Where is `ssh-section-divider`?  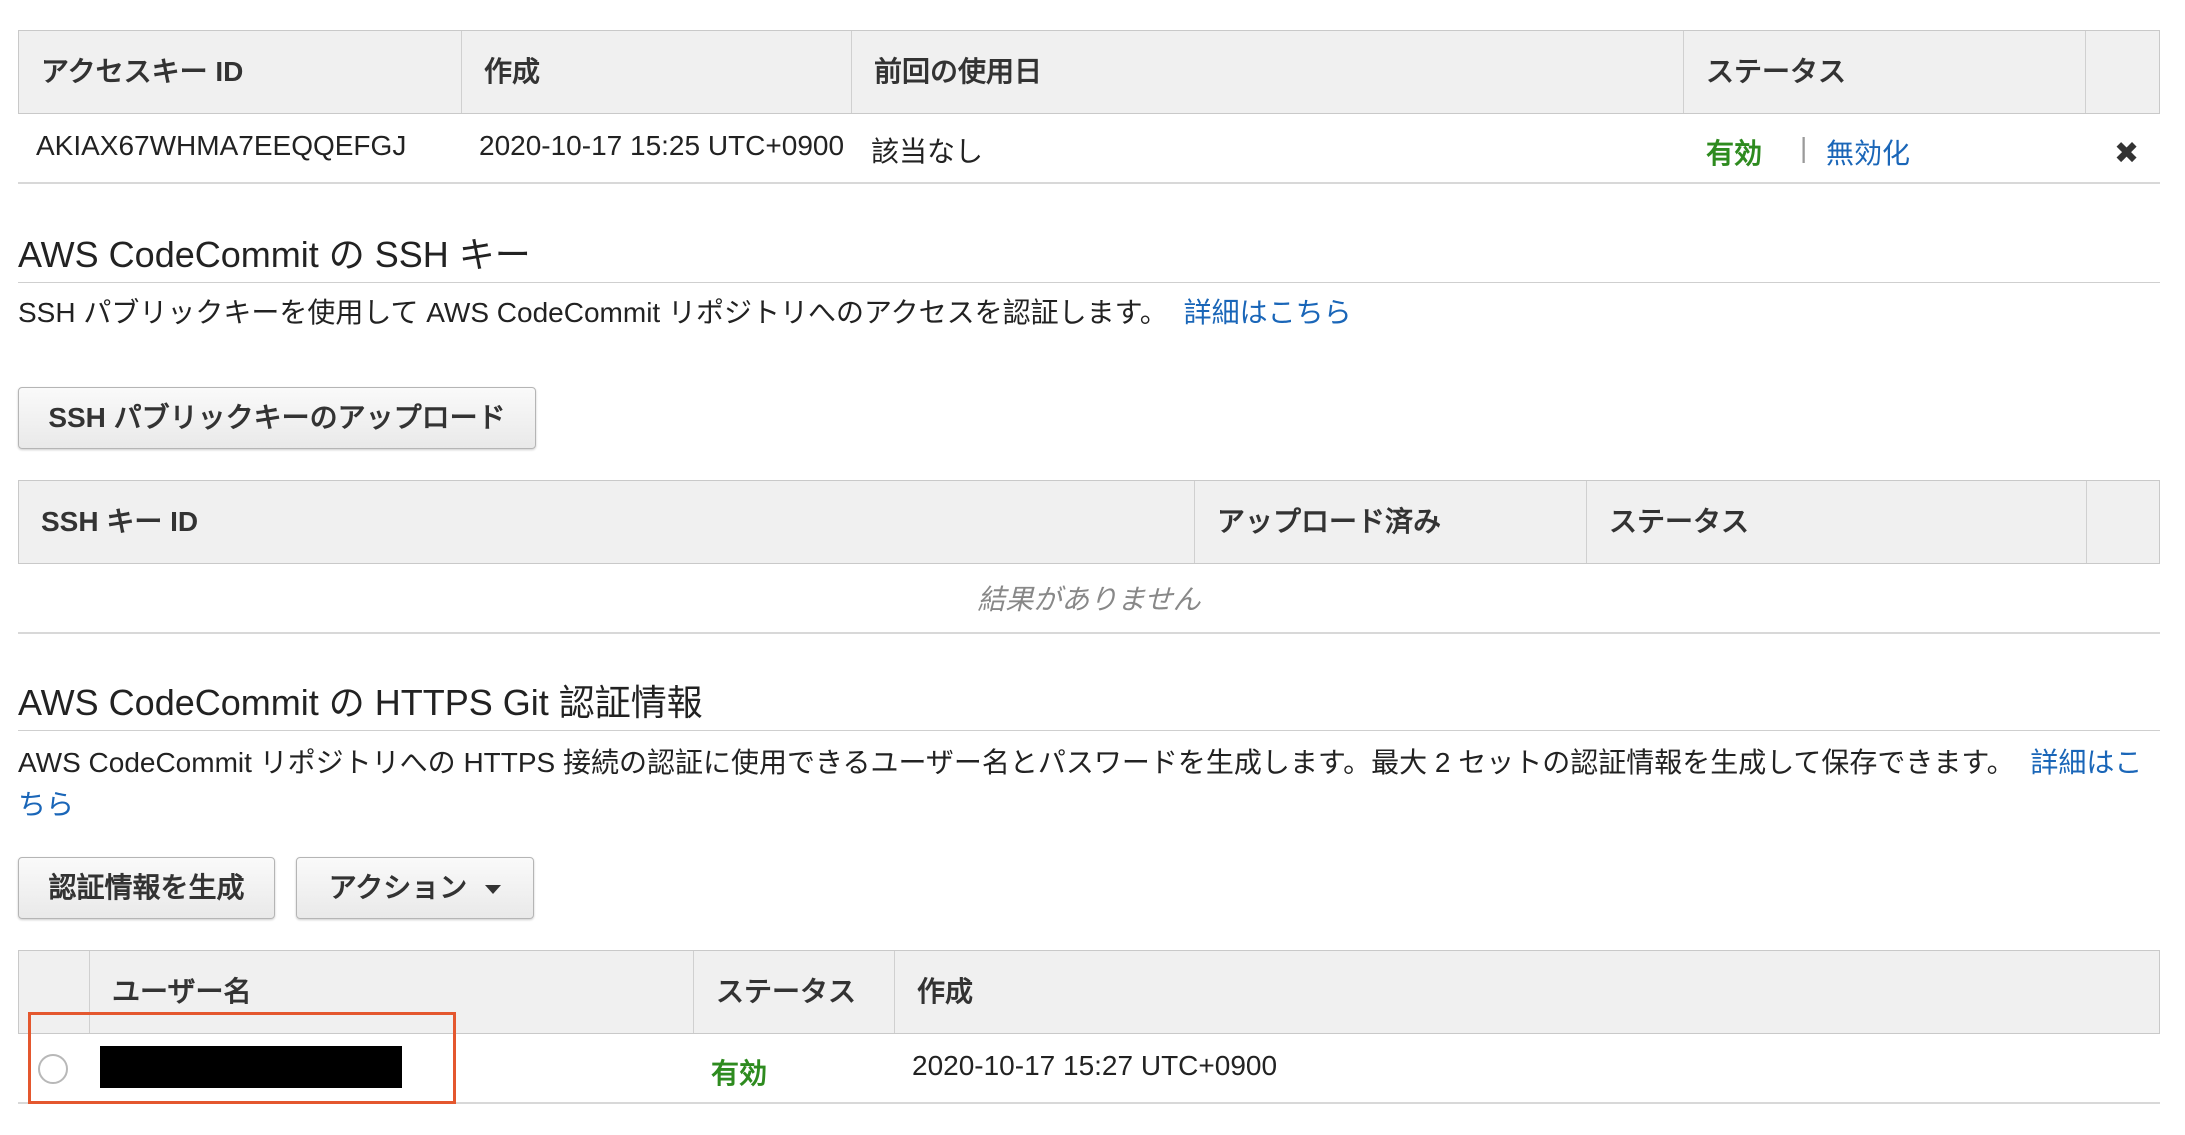 ssh-section-divider is located at coordinates (1089, 282).